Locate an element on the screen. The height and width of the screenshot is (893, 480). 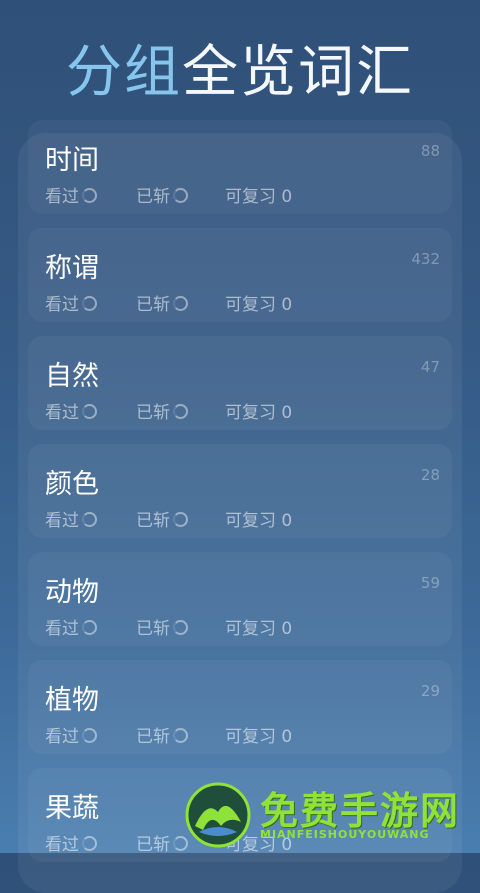
watermark-text: 免费手游网 is located at coordinates (360, 810).